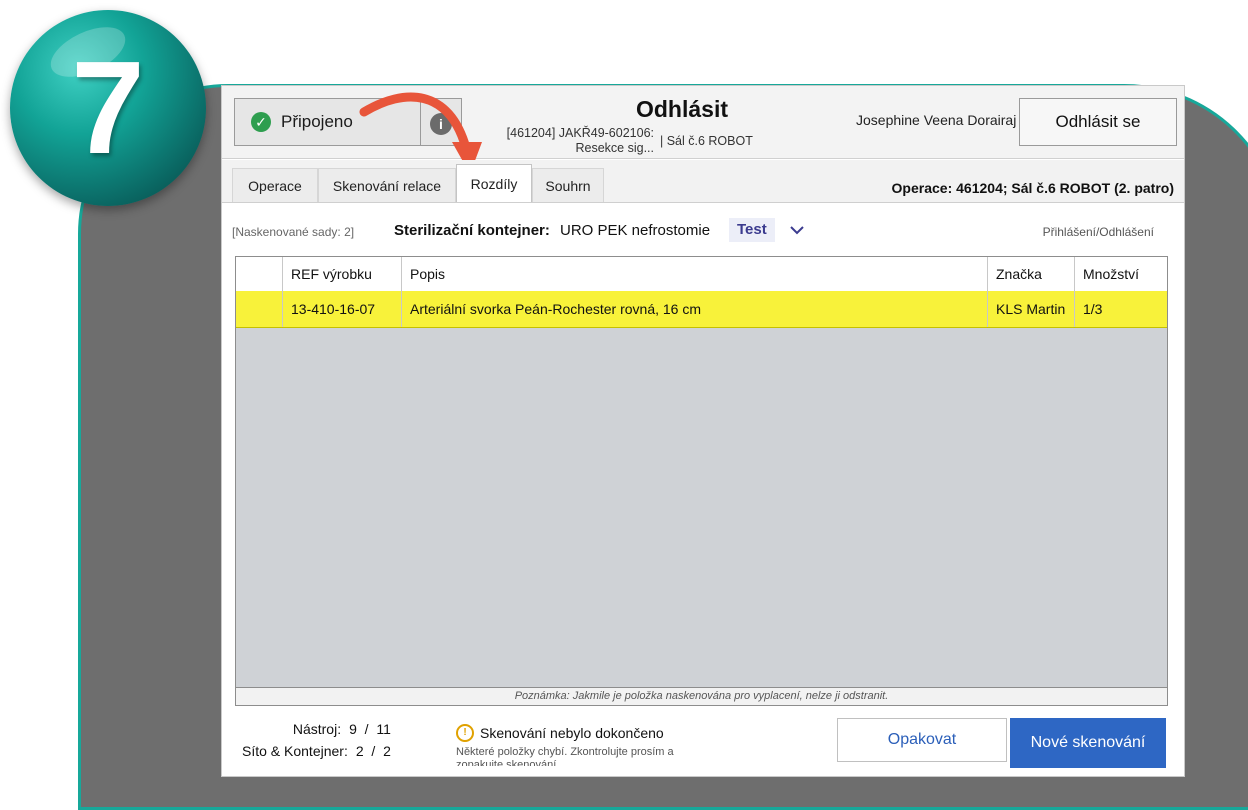 This screenshot has height=810, width=1248. Describe the element at coordinates (936, 120) in the screenshot. I see `user-name: Josephine Veena Dorairaj` at that location.